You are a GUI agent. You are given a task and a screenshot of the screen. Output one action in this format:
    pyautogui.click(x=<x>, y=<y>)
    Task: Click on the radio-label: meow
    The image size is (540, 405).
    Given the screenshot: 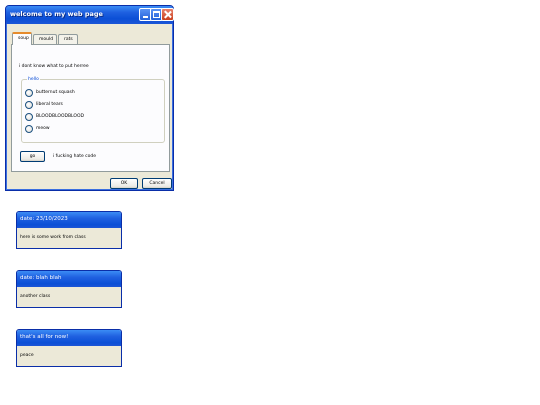 What is the action you would take?
    pyautogui.click(x=43, y=128)
    